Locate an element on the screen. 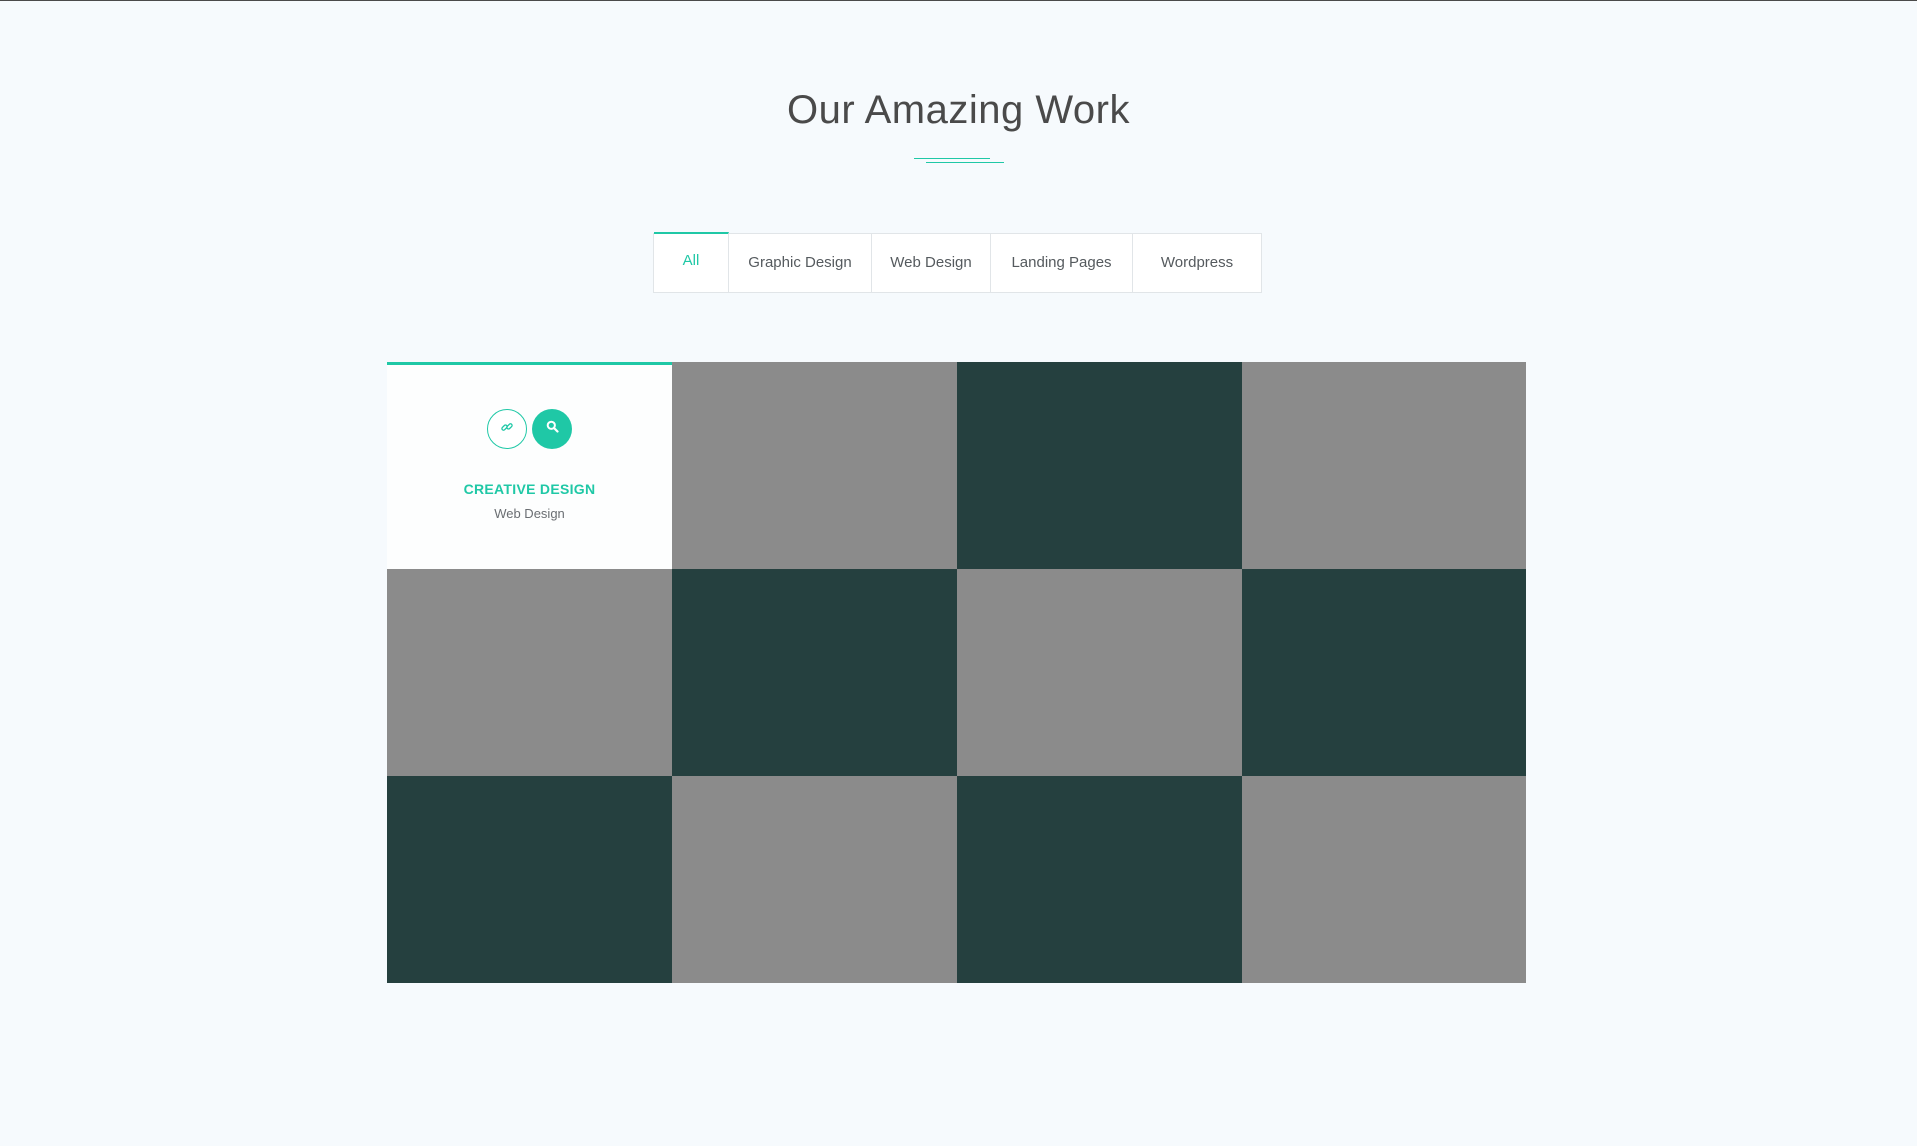 The height and width of the screenshot is (1146, 1917). portfolio-item-category: Web Design is located at coordinates (529, 513).